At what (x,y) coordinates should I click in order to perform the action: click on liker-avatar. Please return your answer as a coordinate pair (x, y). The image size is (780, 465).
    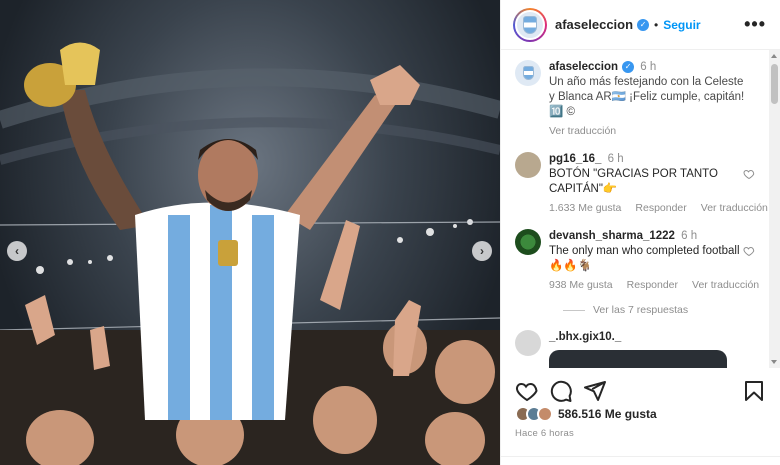
    Looking at the image, I should click on (545, 414).